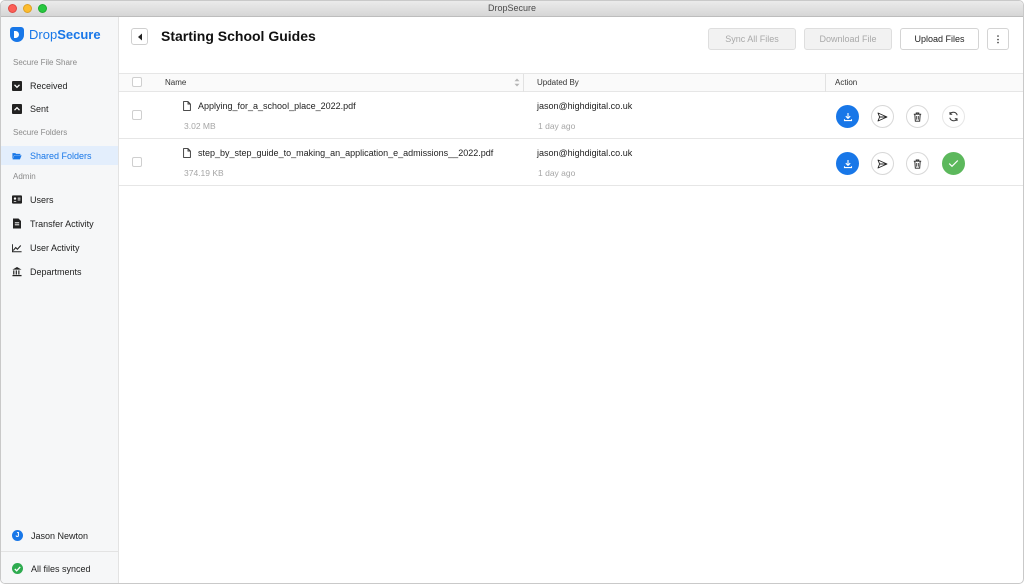 The height and width of the screenshot is (584, 1024). I want to click on user-profile: J Jason Newton, so click(59, 535).